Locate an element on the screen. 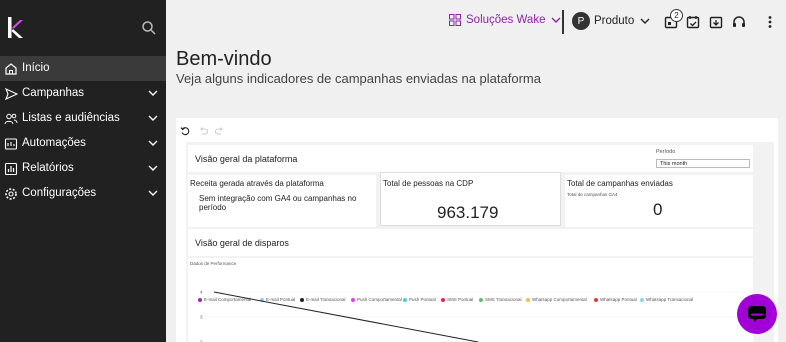  redo-icon is located at coordinates (220, 131).